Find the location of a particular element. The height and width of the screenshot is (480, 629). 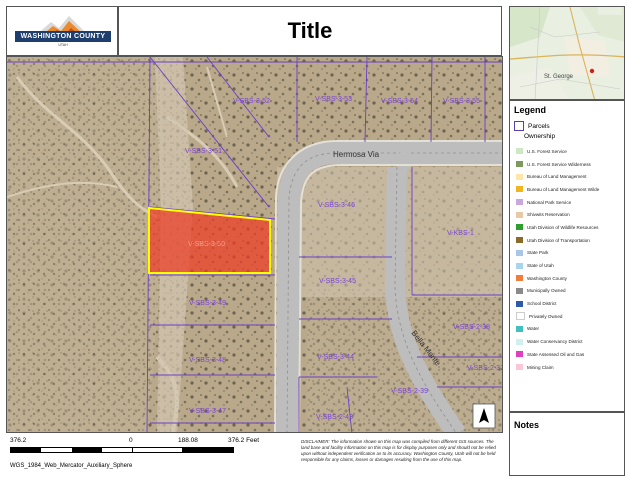

legend-item-label: Mining Claim is located at coordinates (540, 367).